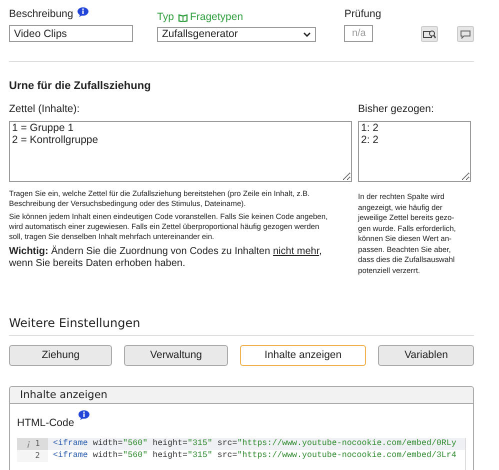 This screenshot has height=470, width=499. I want to click on section-title: Urne für die Zufallsziehung, so click(80, 86).